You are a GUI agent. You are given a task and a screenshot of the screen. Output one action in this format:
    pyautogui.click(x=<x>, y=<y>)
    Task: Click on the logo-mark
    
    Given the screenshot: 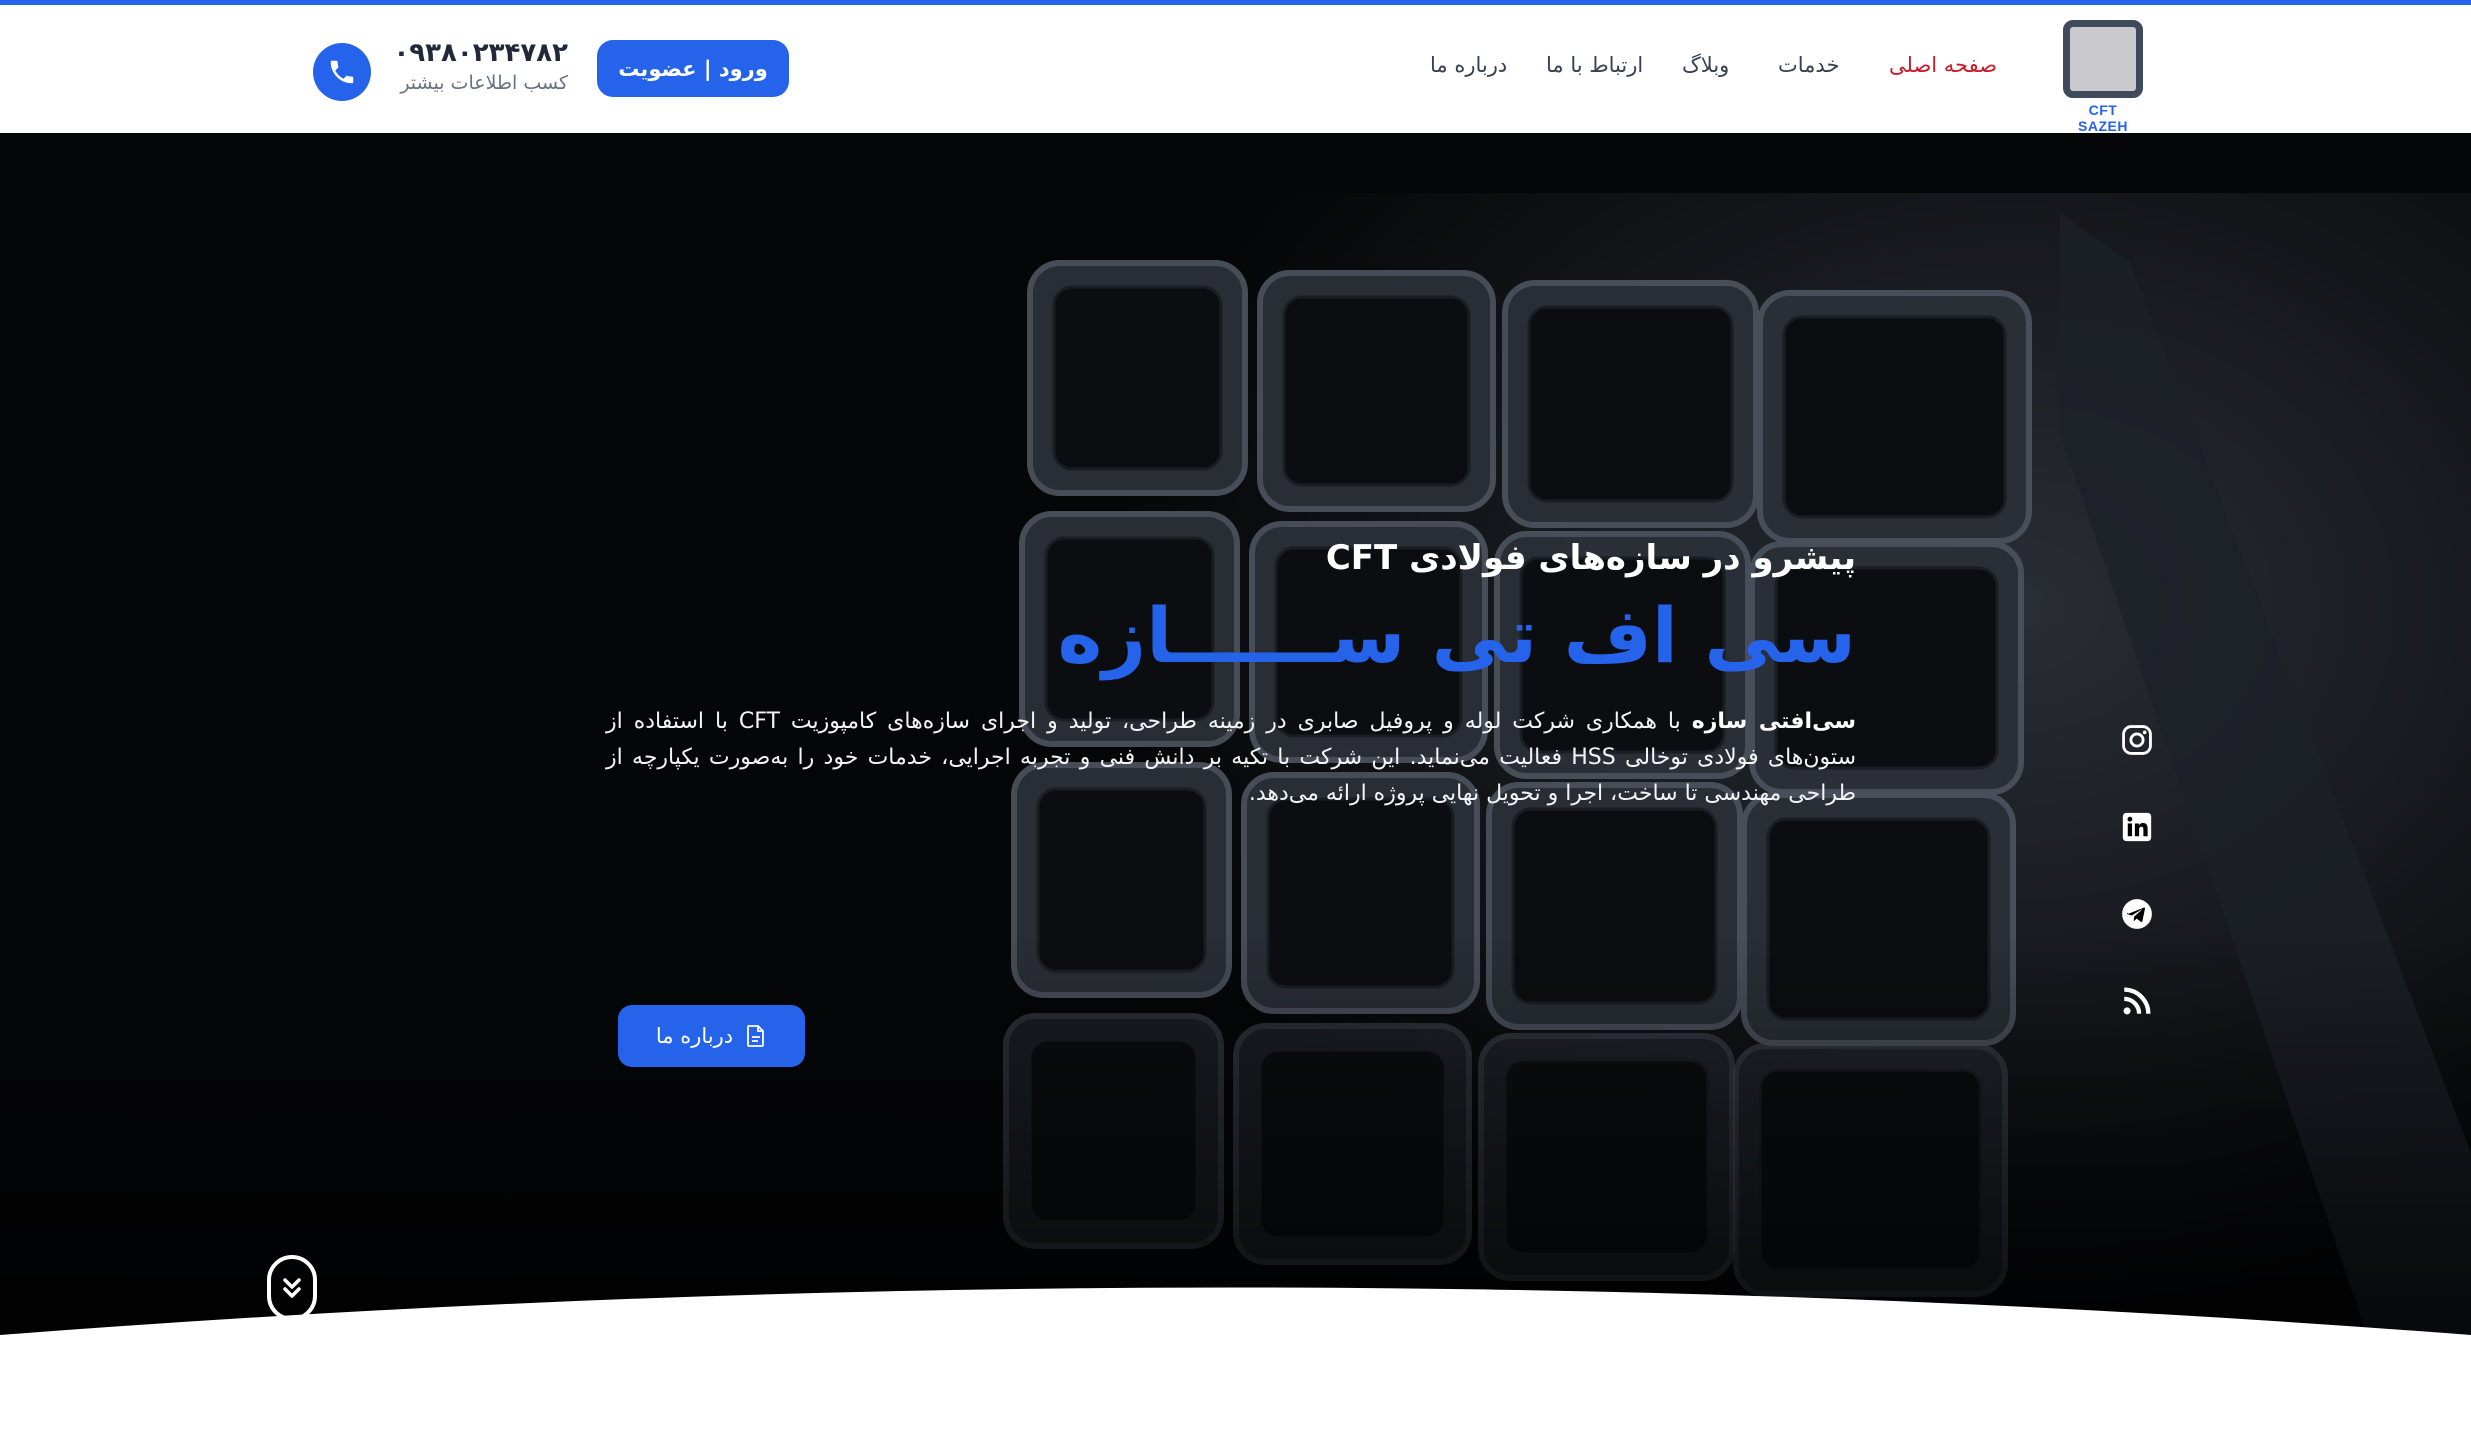 What is the action you would take?
    pyautogui.click(x=2103, y=59)
    